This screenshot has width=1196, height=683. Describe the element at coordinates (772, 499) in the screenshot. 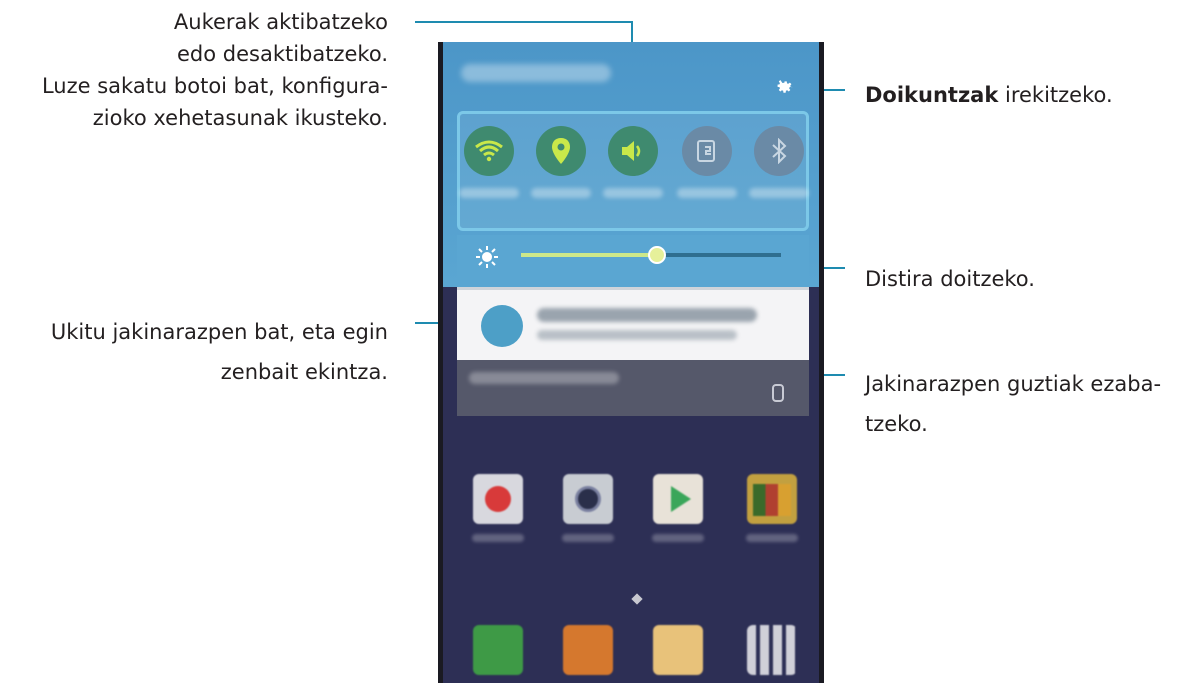

I see `gallery-app-icon` at that location.